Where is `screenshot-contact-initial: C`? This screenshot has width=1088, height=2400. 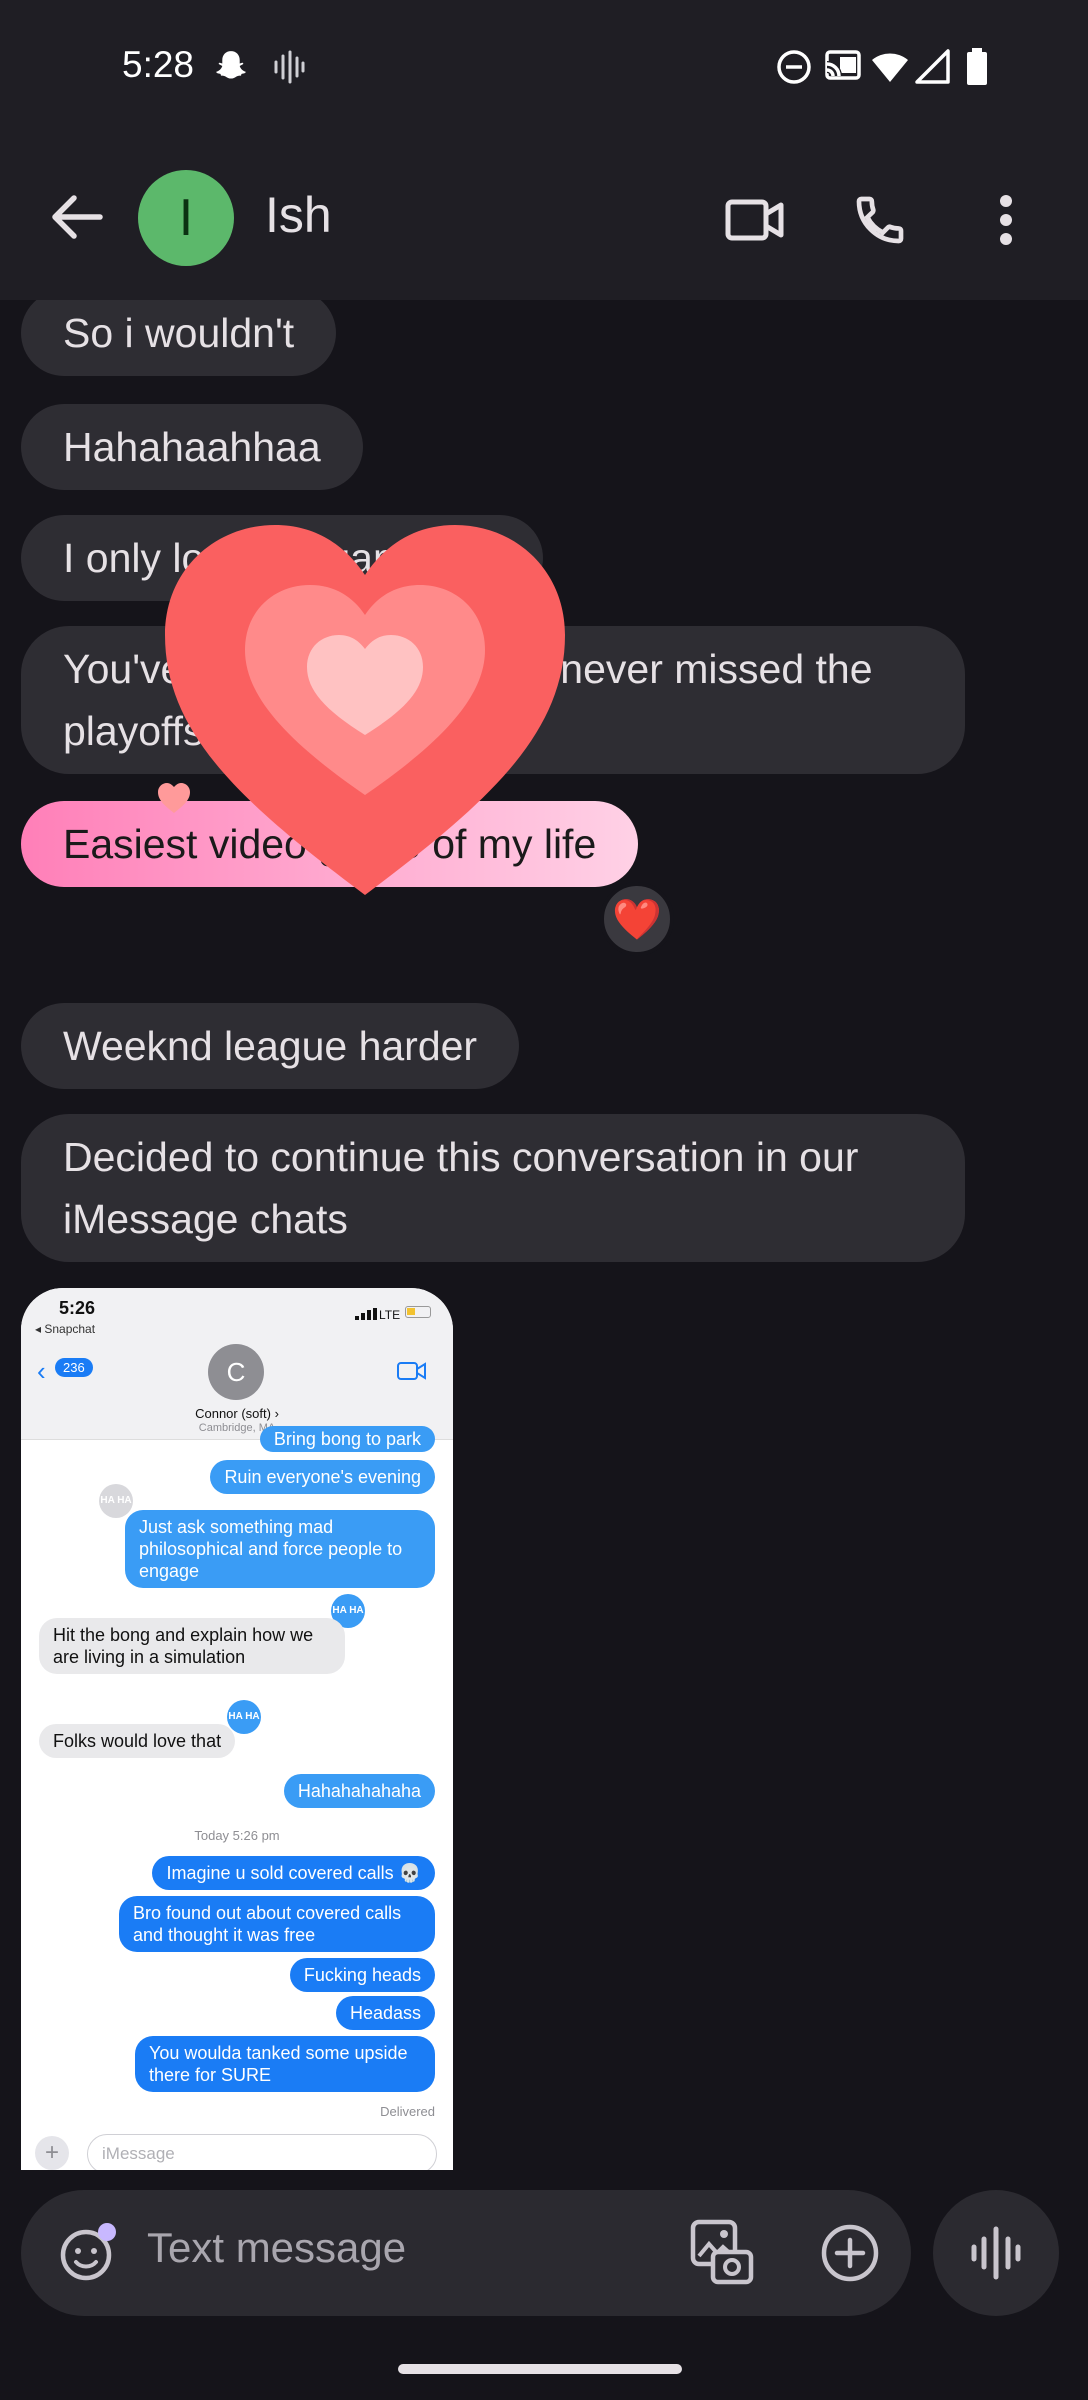
screenshot-contact-initial: C is located at coordinates (236, 1371).